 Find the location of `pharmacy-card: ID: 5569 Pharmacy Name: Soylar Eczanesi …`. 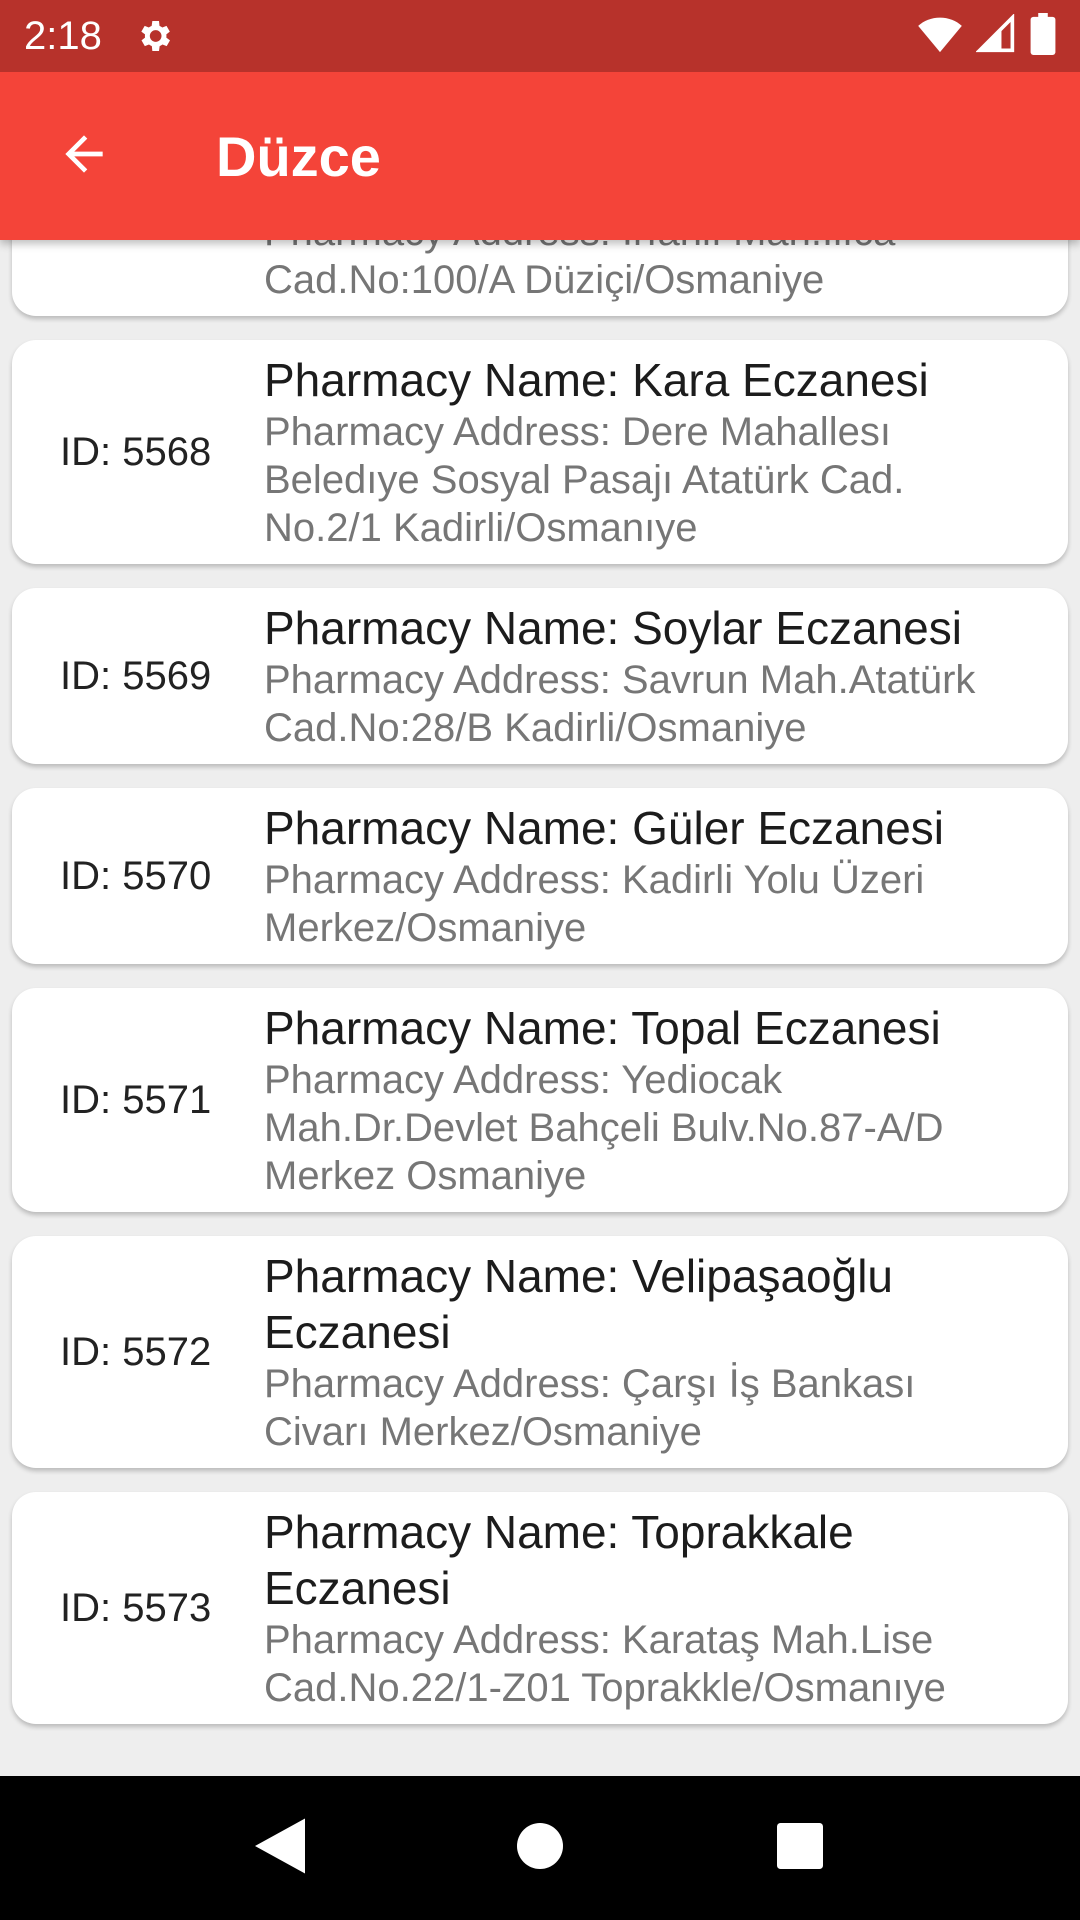

pharmacy-card: ID: 5569 Pharmacy Name: Soylar Eczanesi … is located at coordinates (540, 676).